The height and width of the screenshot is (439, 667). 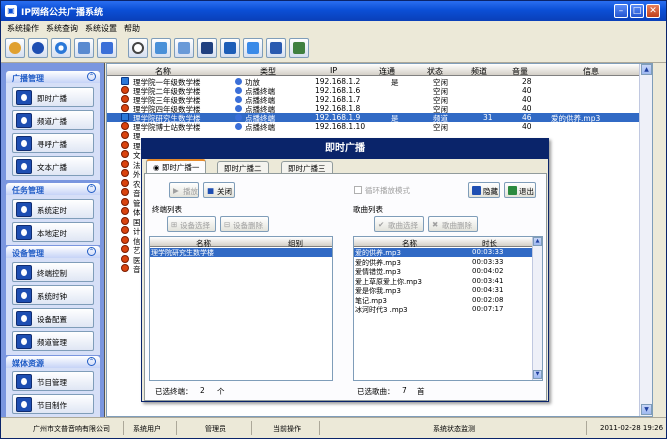 What do you see at coordinates (124, 183) in the screenshot?
I see `table-row: 农` at bounding box center [124, 183].